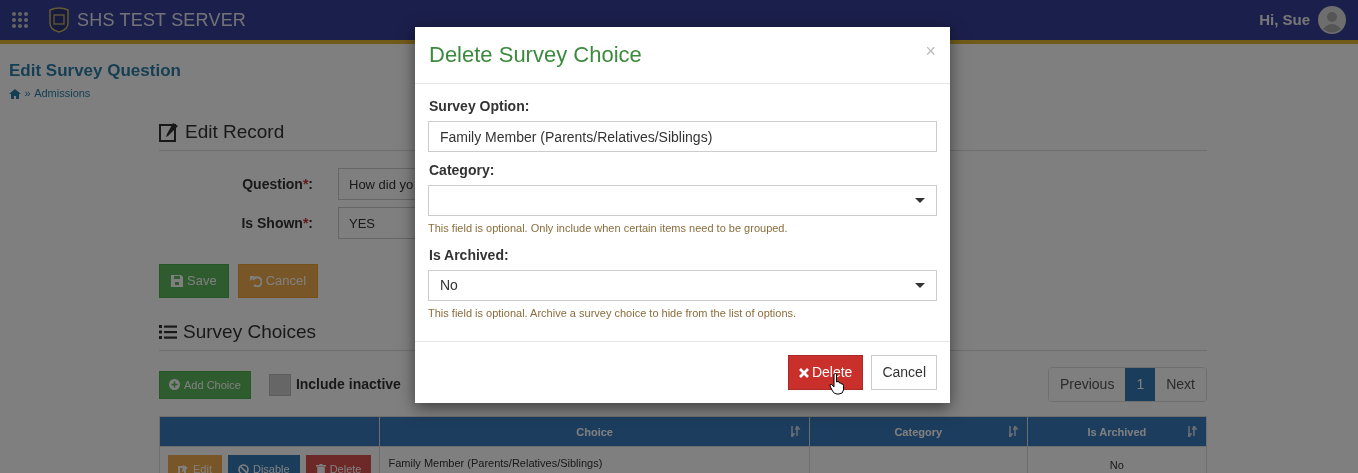 This screenshot has width=1358, height=473. I want to click on disable-button: Disable, so click(263, 464).